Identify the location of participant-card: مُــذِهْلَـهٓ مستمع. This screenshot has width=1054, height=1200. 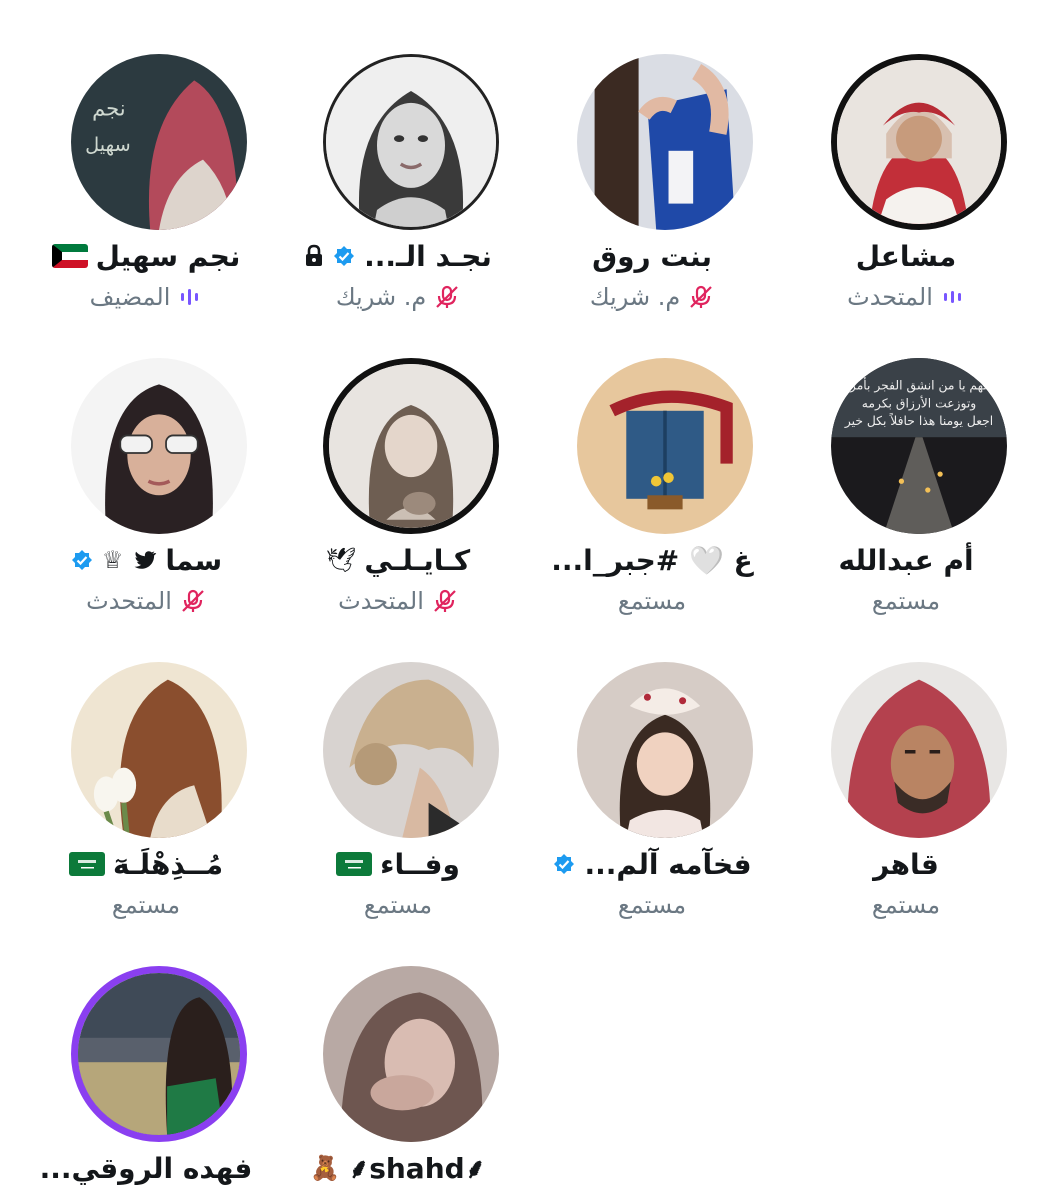
(146, 763).